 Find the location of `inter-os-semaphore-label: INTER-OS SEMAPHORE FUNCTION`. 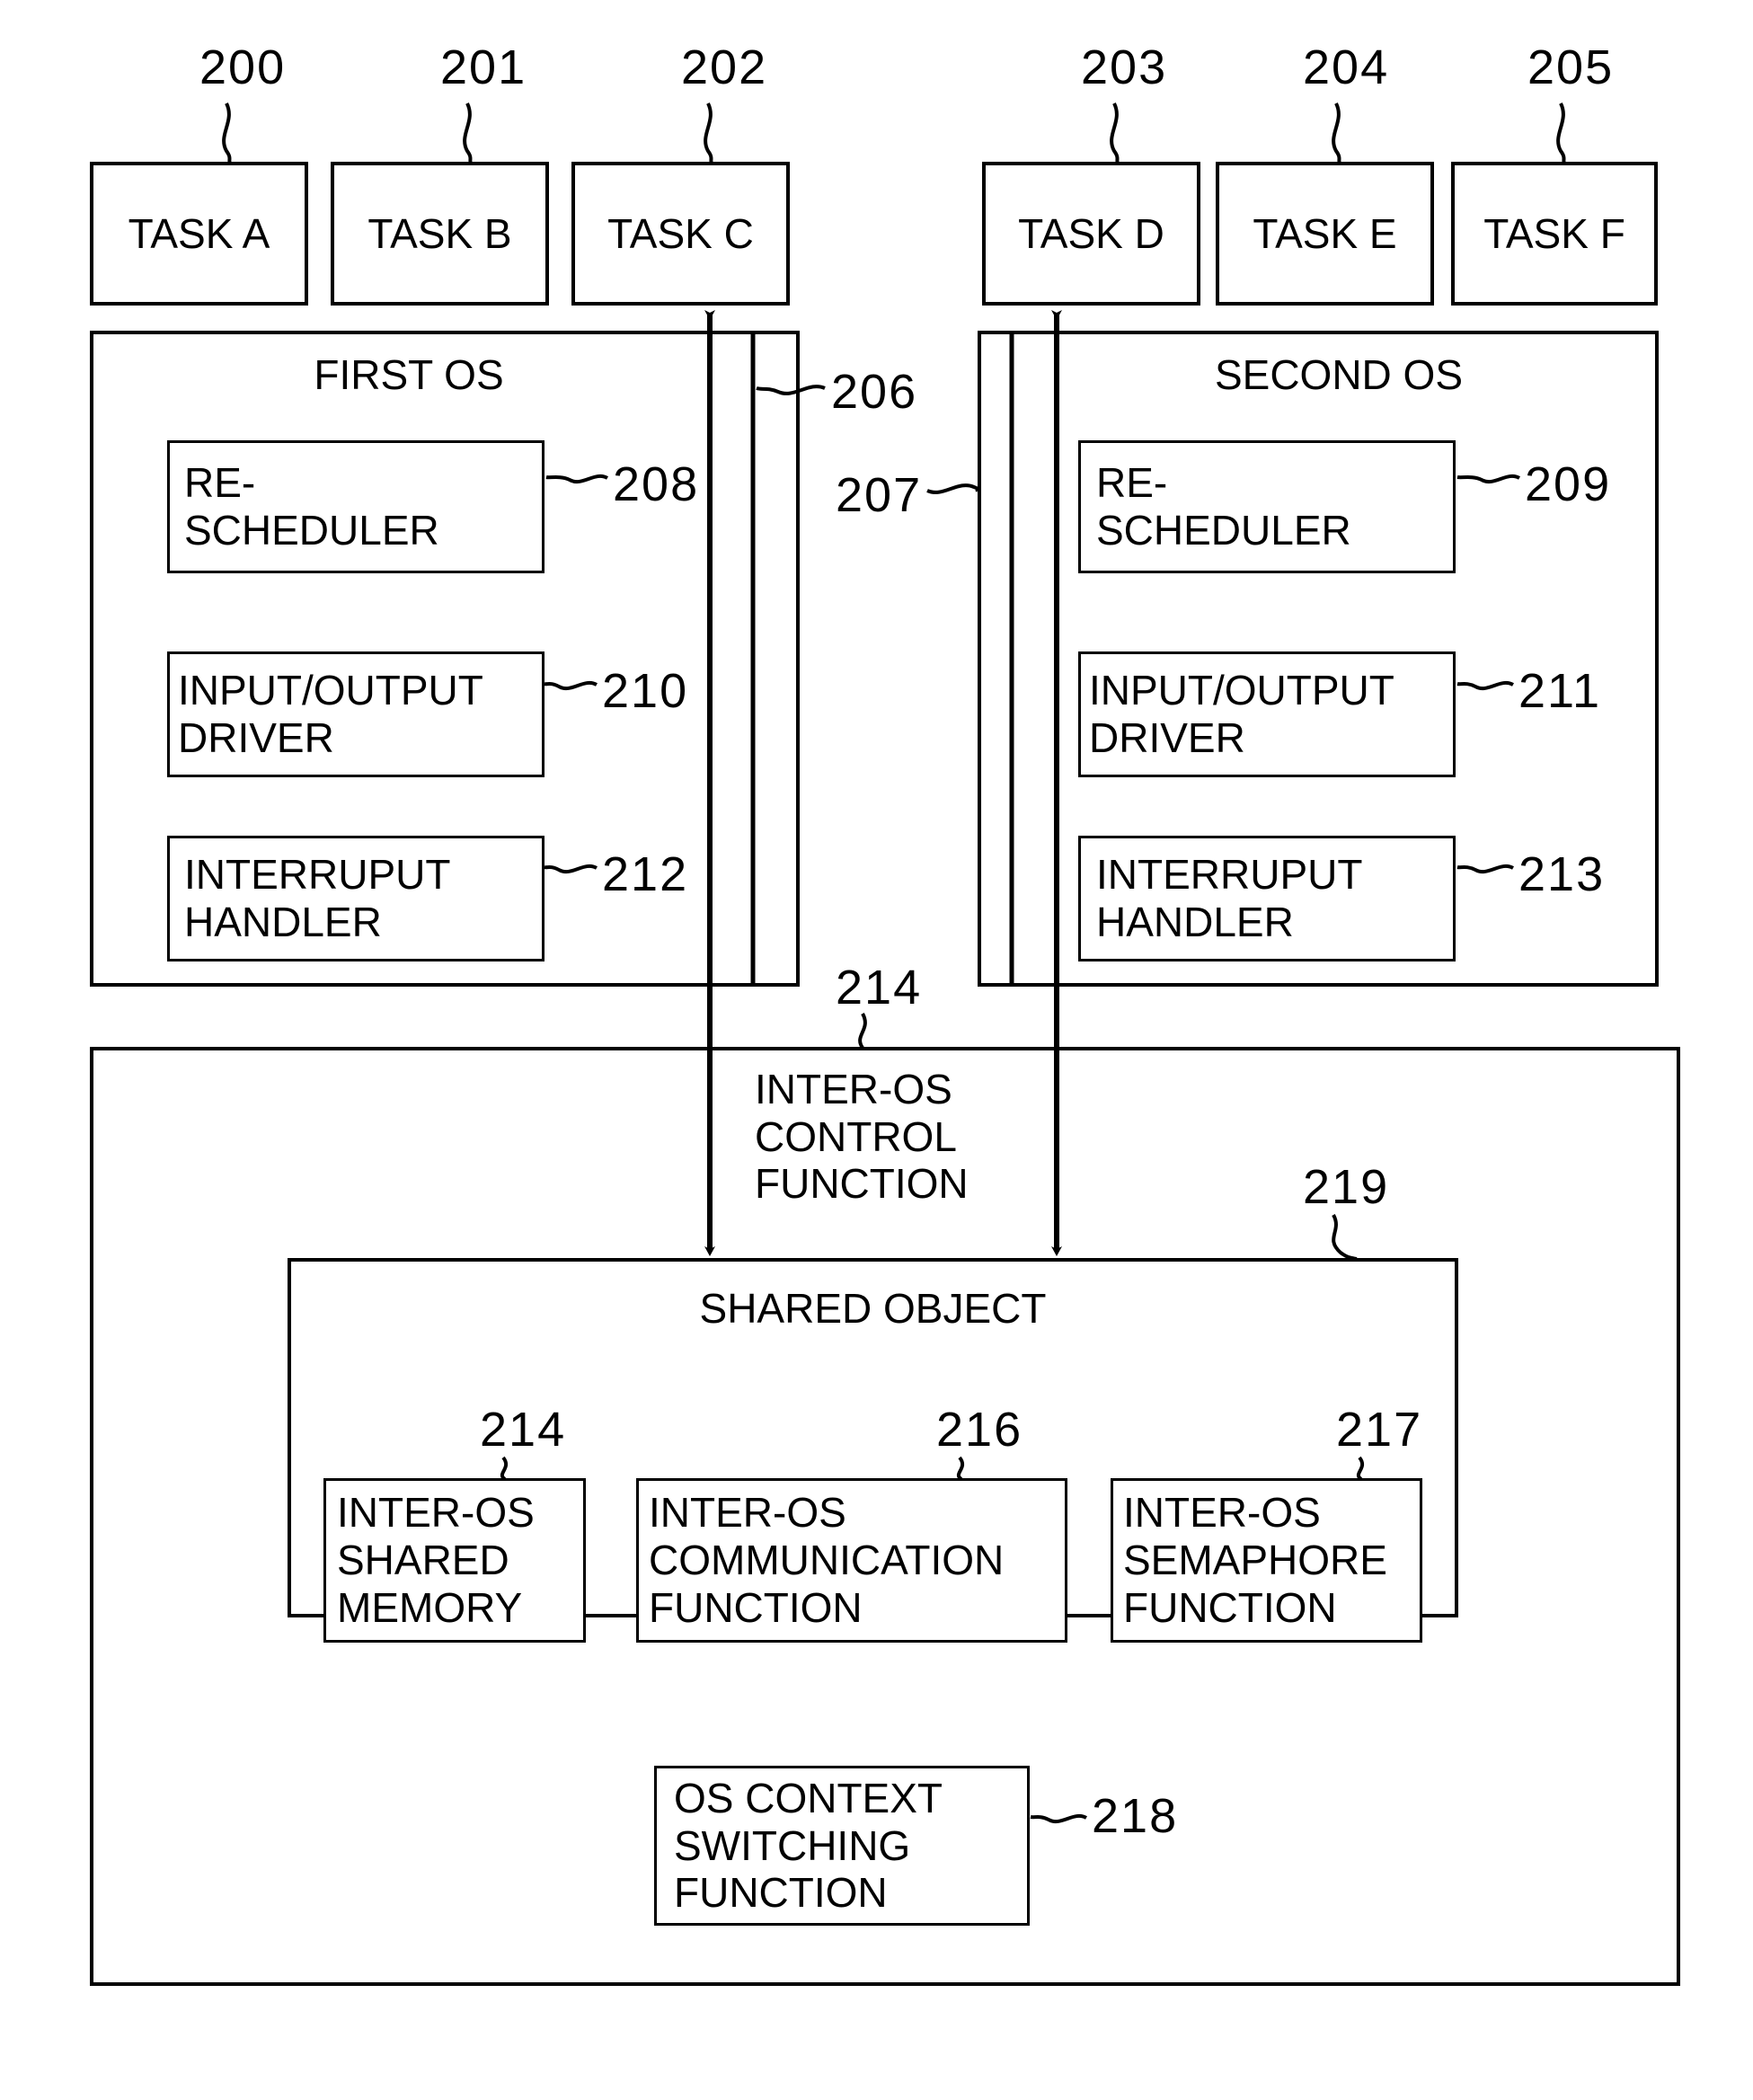

inter-os-semaphore-label: INTER-OS SEMAPHORE FUNCTION is located at coordinates (1255, 1560).